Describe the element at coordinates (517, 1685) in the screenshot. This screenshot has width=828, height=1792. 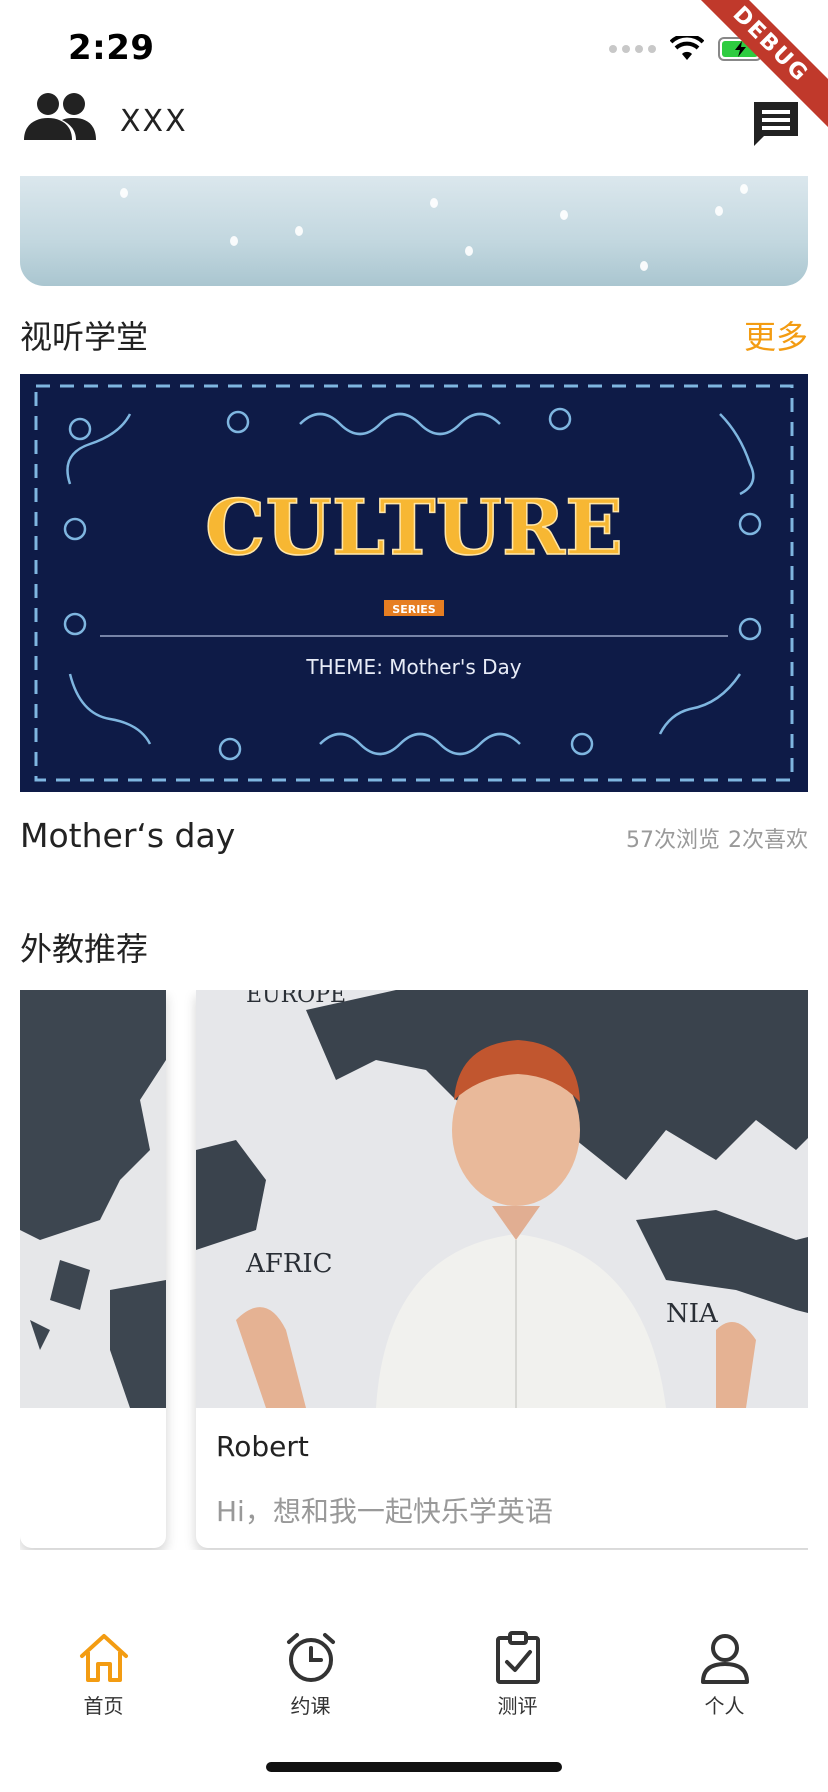
I see `tab-assessment: 测评` at that location.